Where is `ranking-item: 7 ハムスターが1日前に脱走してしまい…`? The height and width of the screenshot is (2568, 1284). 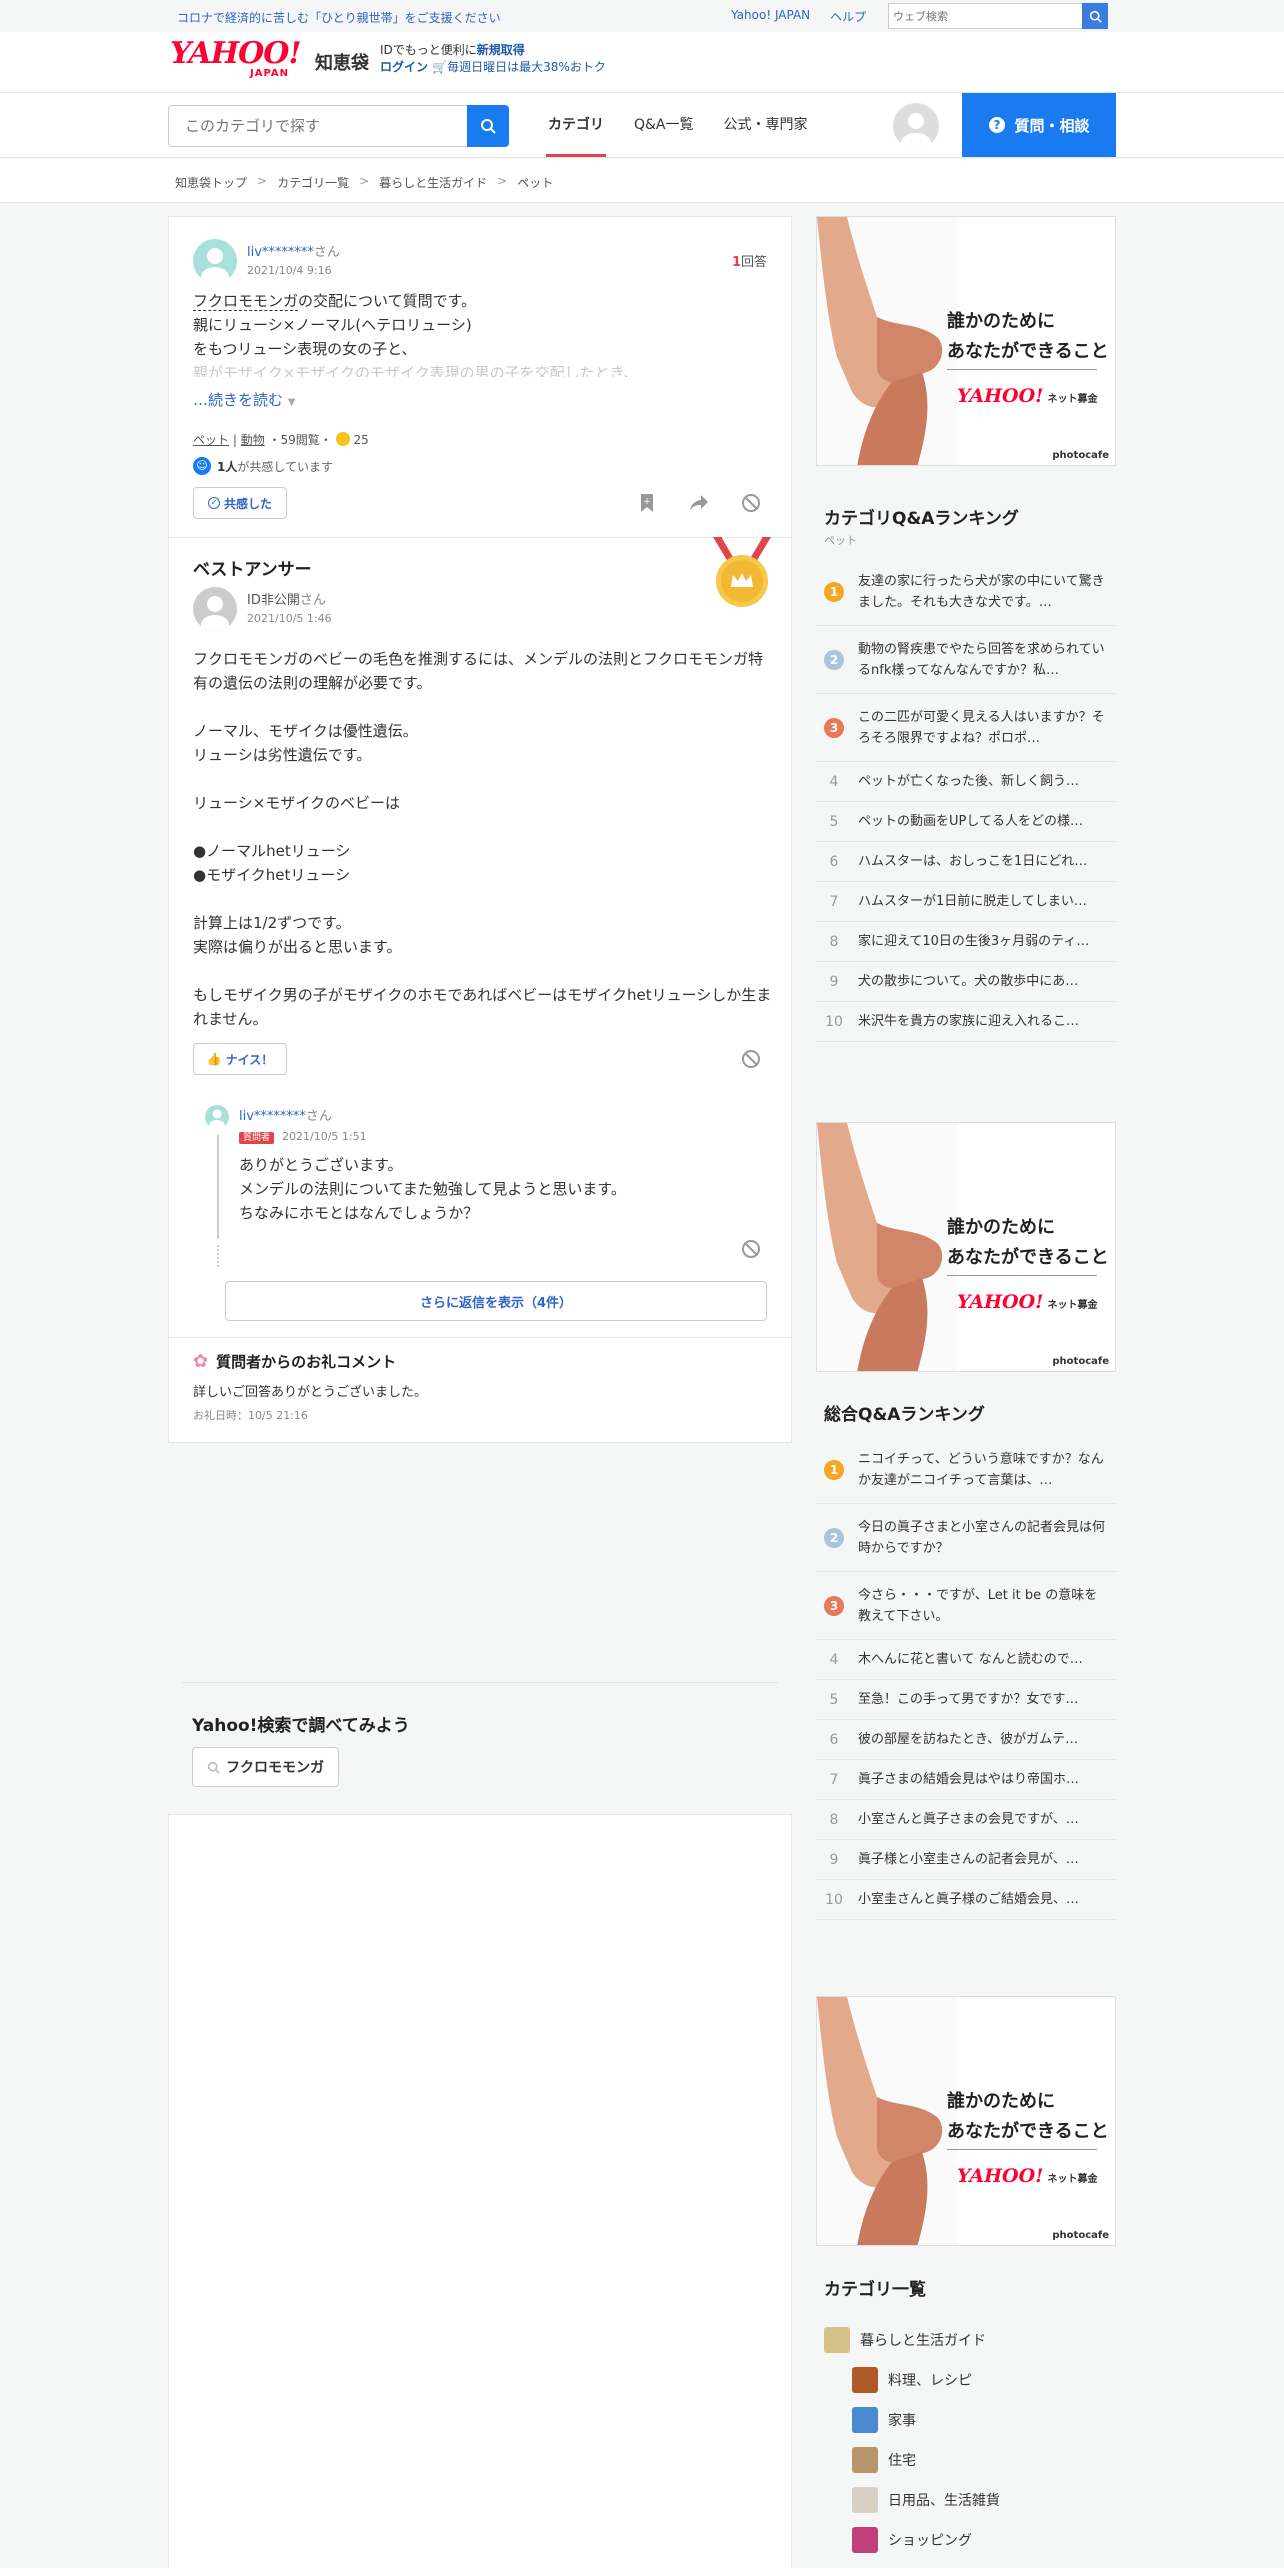 ranking-item: 7 ハムスターが1日前に脱走してしまい… is located at coordinates (966, 902).